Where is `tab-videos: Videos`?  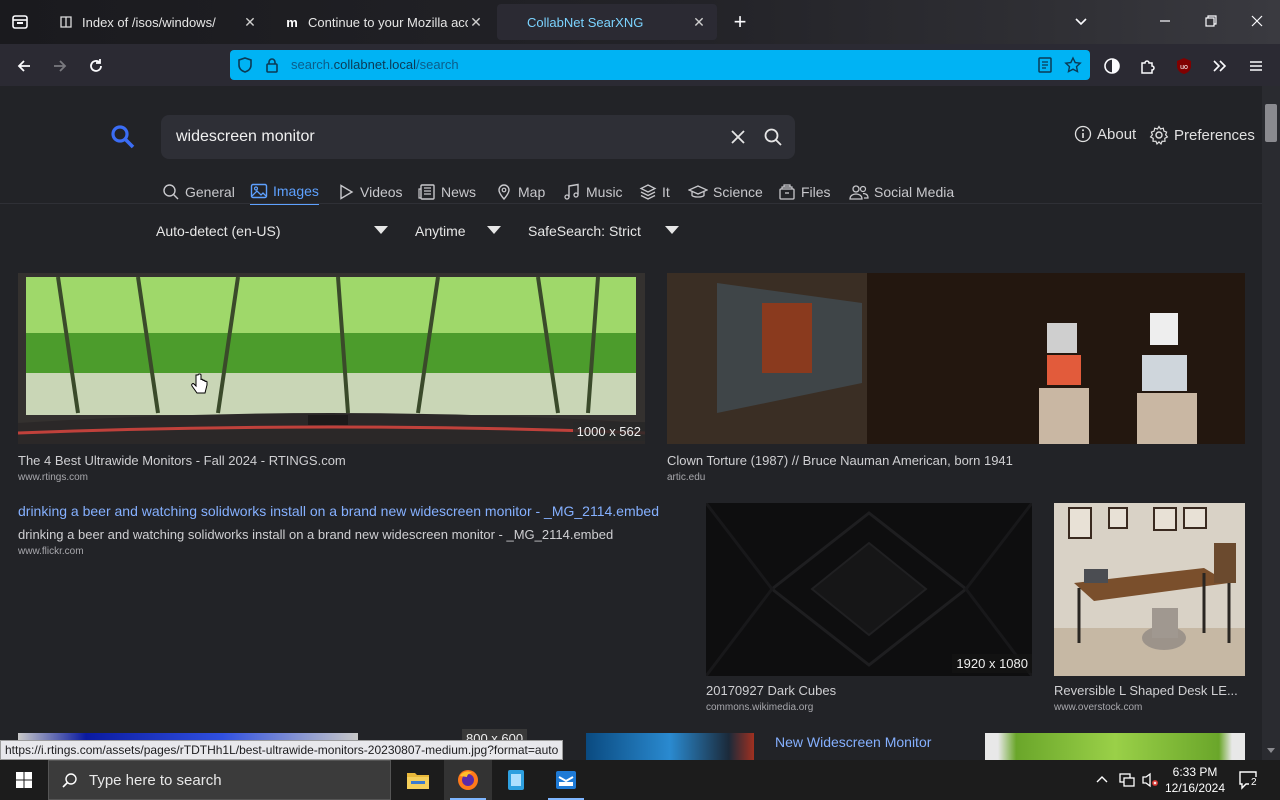 tab-videos: Videos is located at coordinates (370, 192).